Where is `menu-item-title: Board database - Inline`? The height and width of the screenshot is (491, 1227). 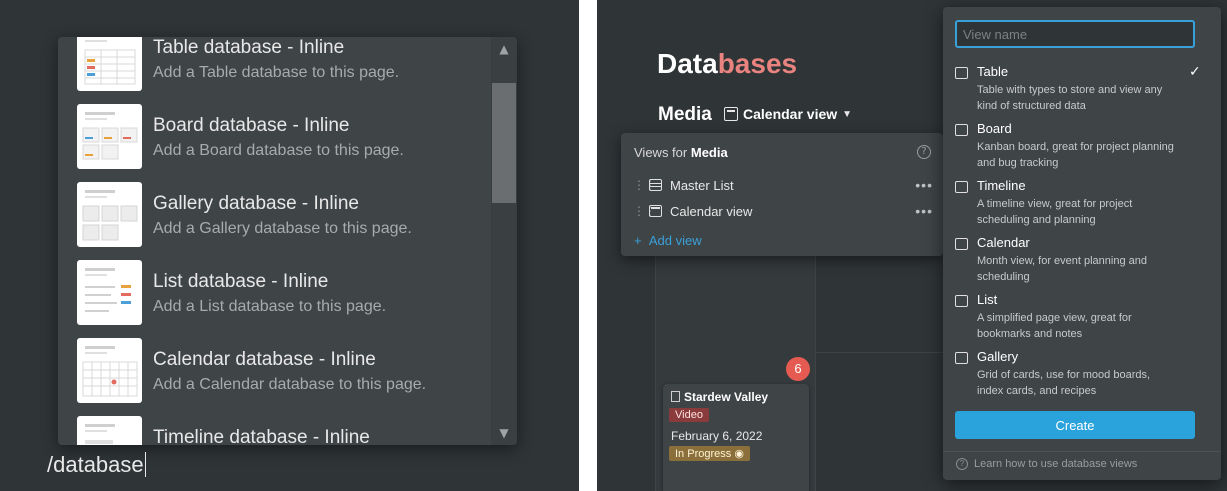
menu-item-title: Board database - Inline is located at coordinates (251, 125).